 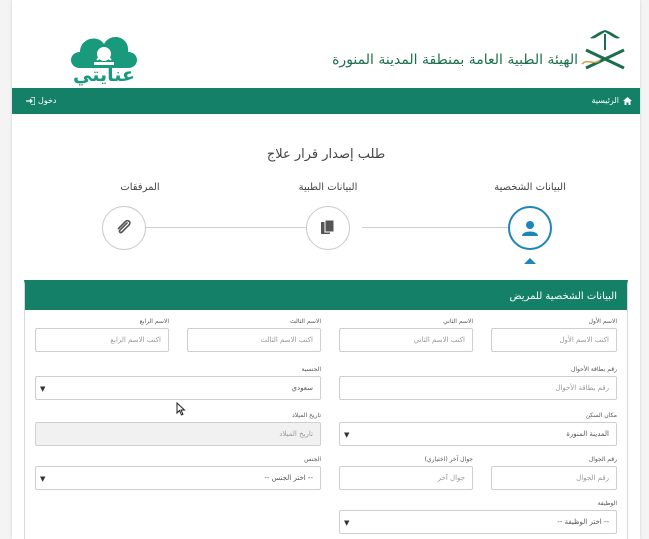 What do you see at coordinates (583, 522) in the screenshot?
I see `job-value: -- اختر الوظيفة --` at bounding box center [583, 522].